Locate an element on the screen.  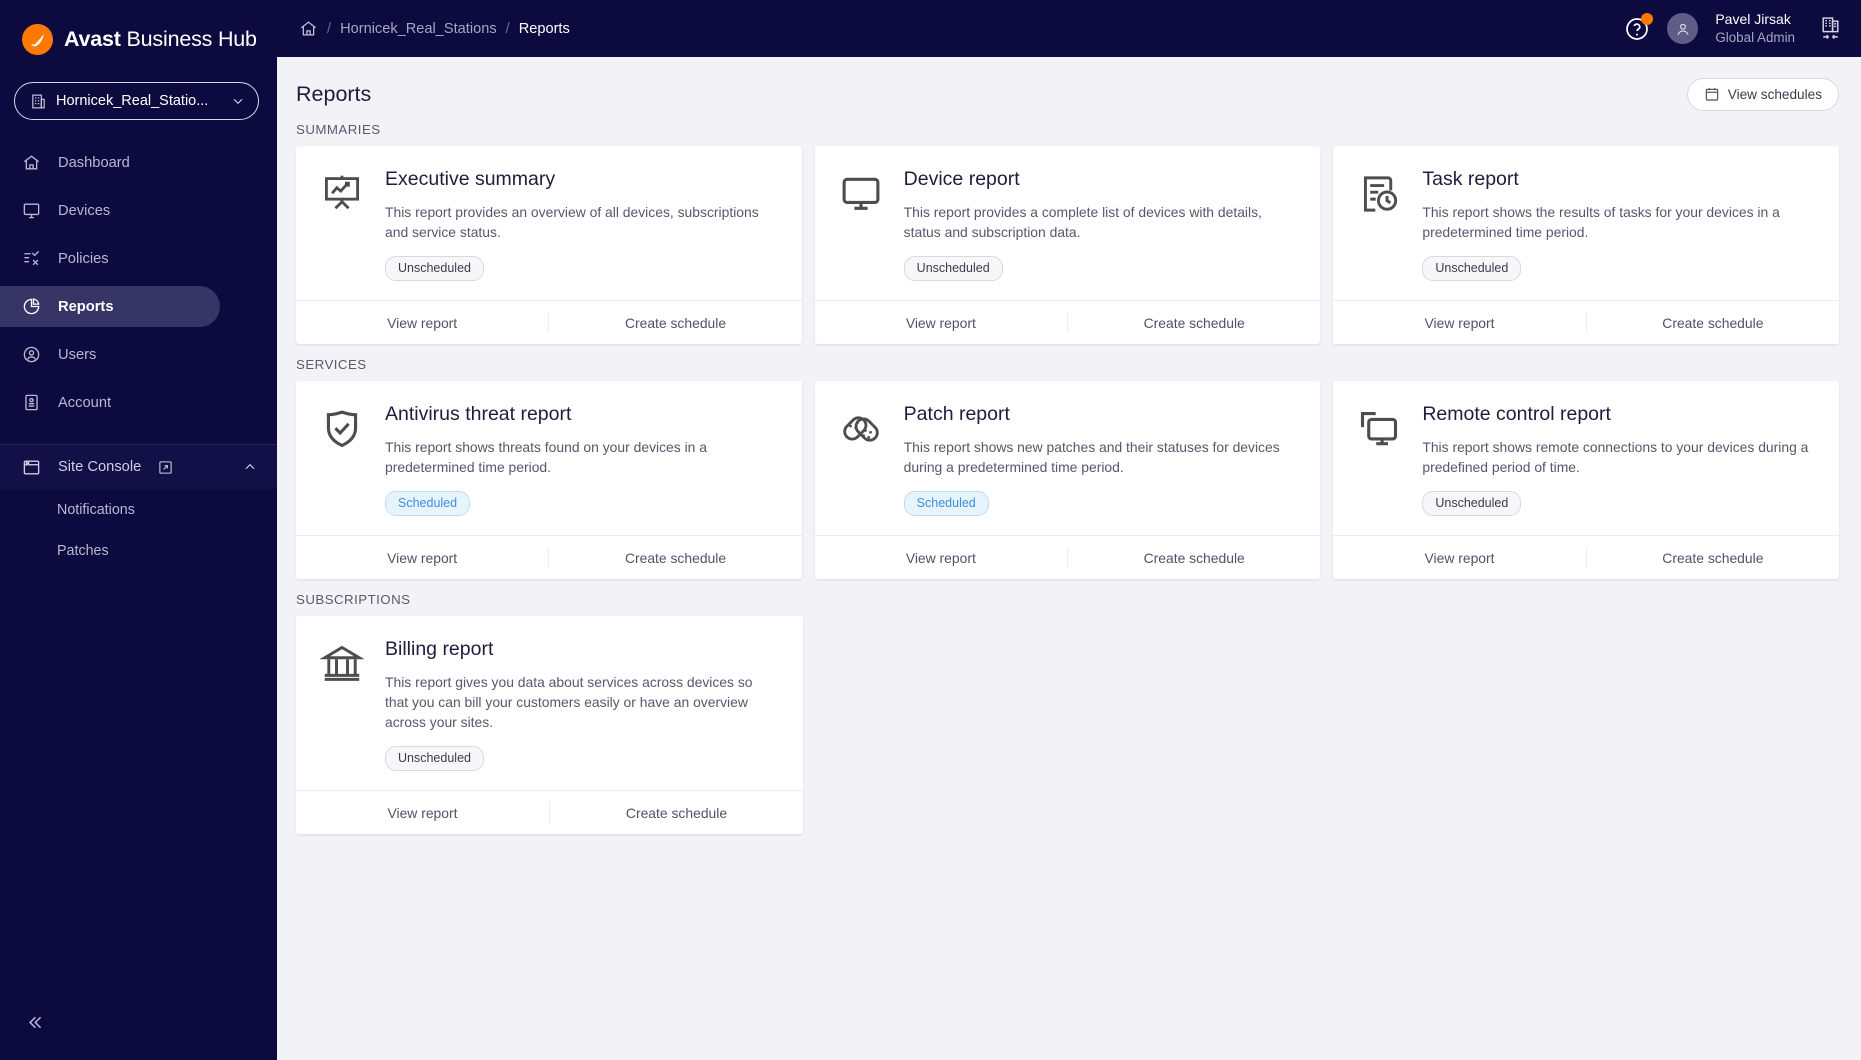
notification-dot is located at coordinates (1647, 18).